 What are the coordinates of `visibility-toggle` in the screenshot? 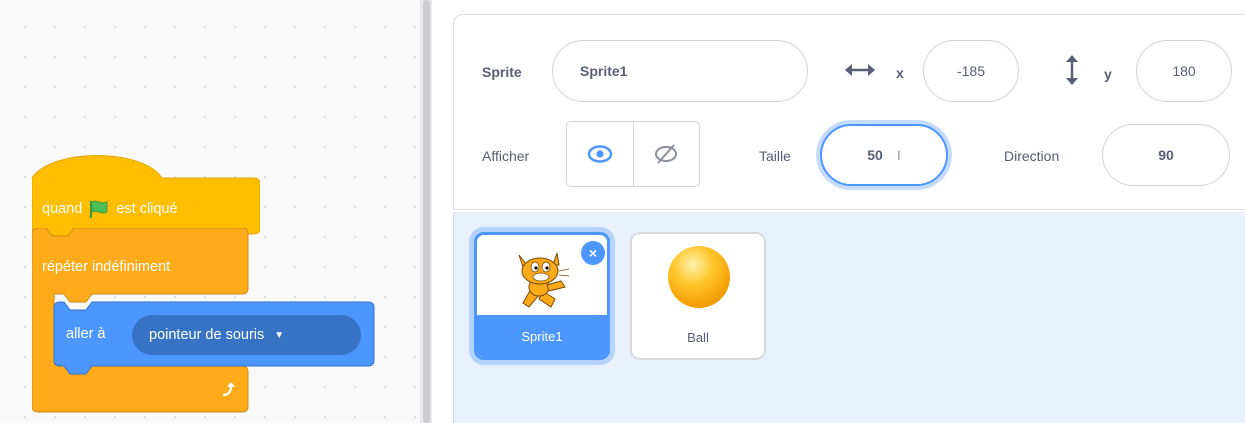 It's located at (633, 154).